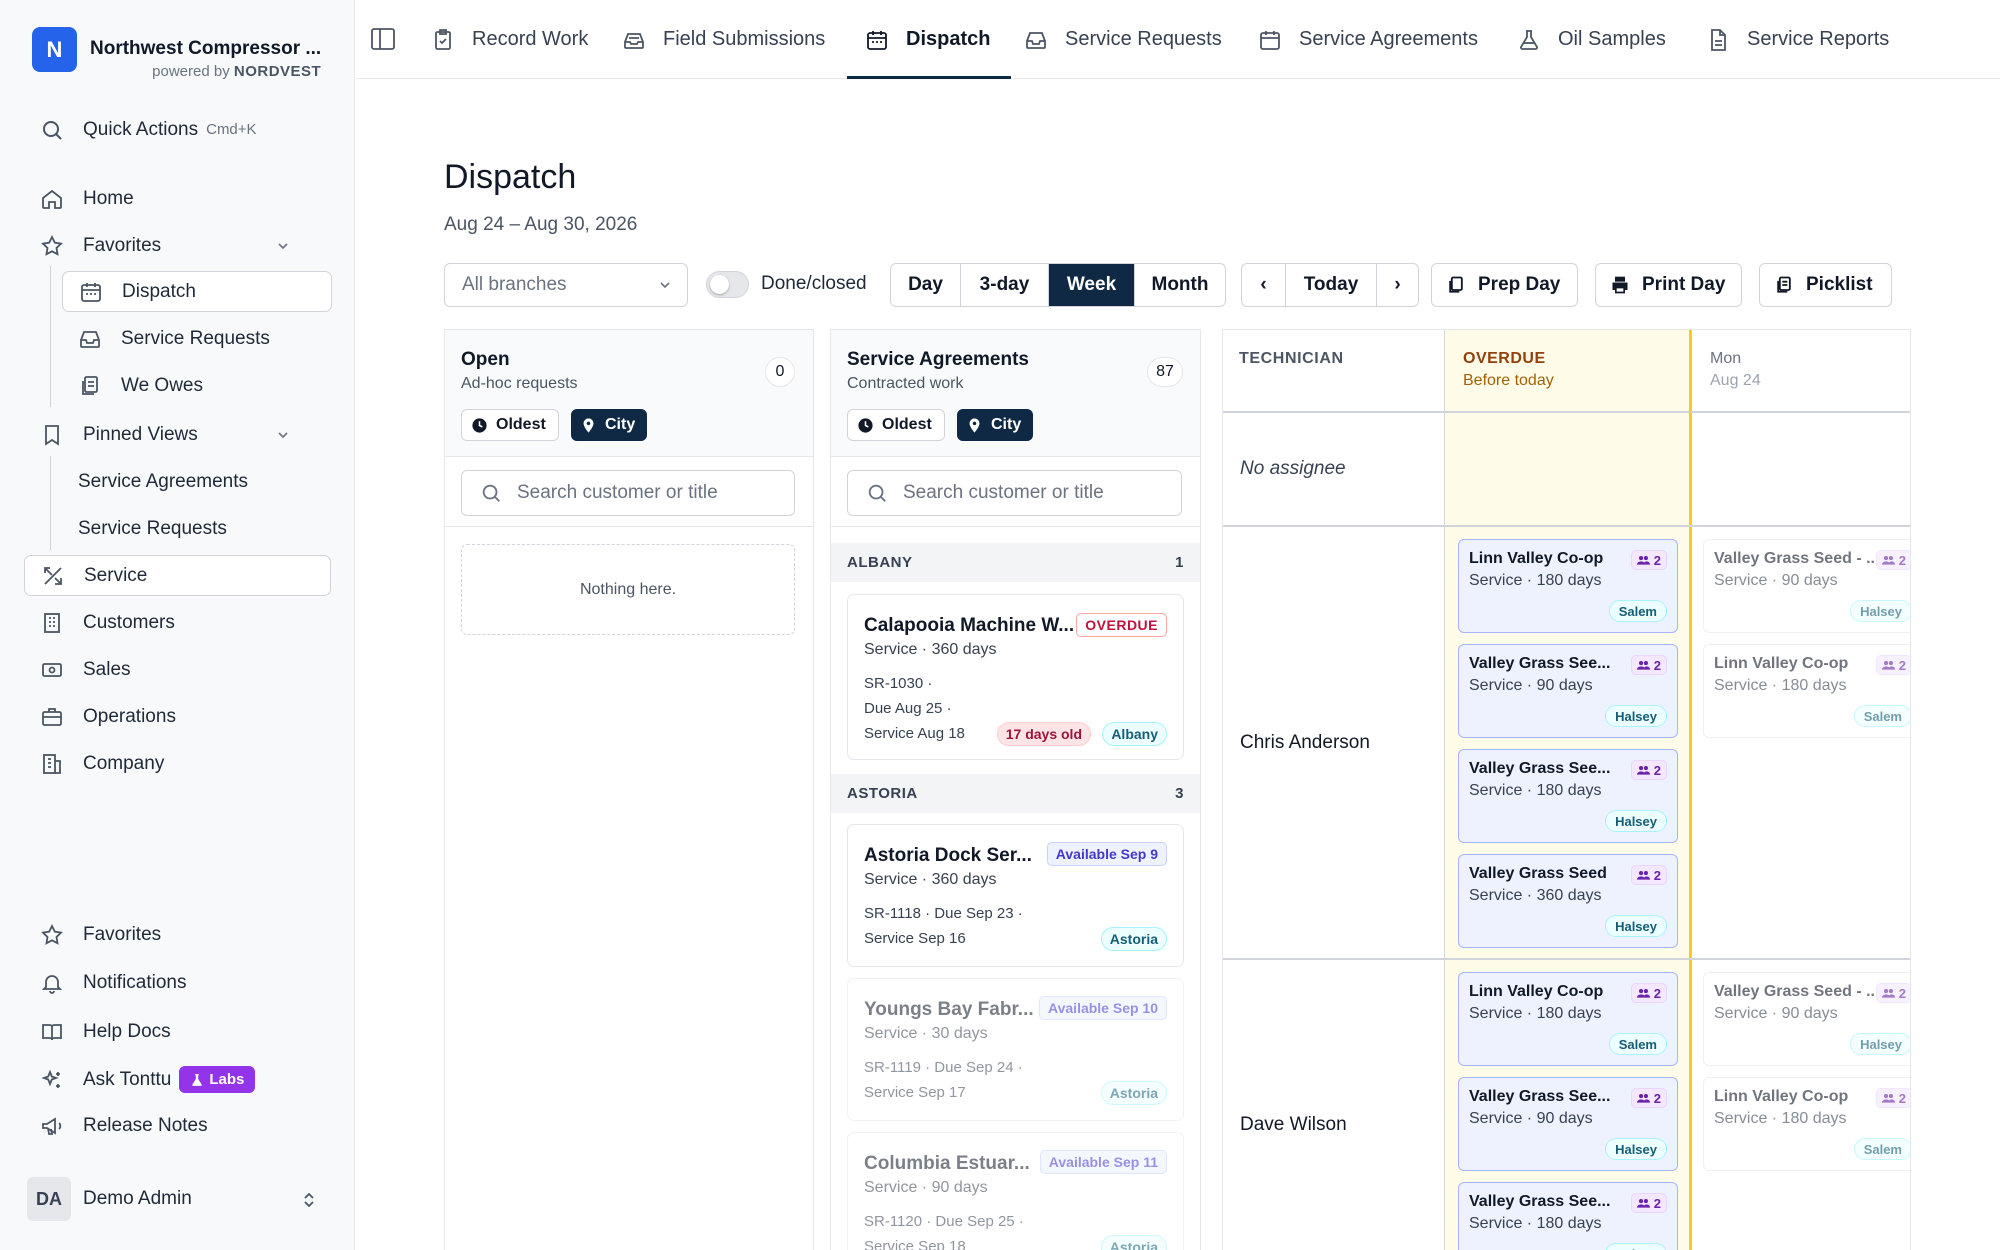 The width and height of the screenshot is (2000, 1250). What do you see at coordinates (52, 199) in the screenshot?
I see `home-icon` at bounding box center [52, 199].